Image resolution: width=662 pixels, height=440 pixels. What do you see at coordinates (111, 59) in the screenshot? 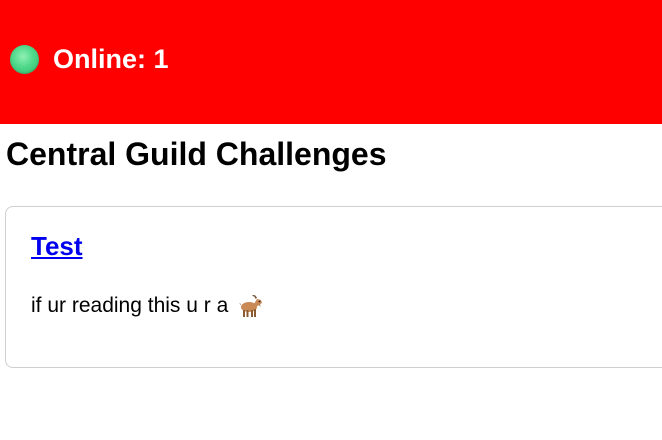
I see `online-count-label: Online: 1` at bounding box center [111, 59].